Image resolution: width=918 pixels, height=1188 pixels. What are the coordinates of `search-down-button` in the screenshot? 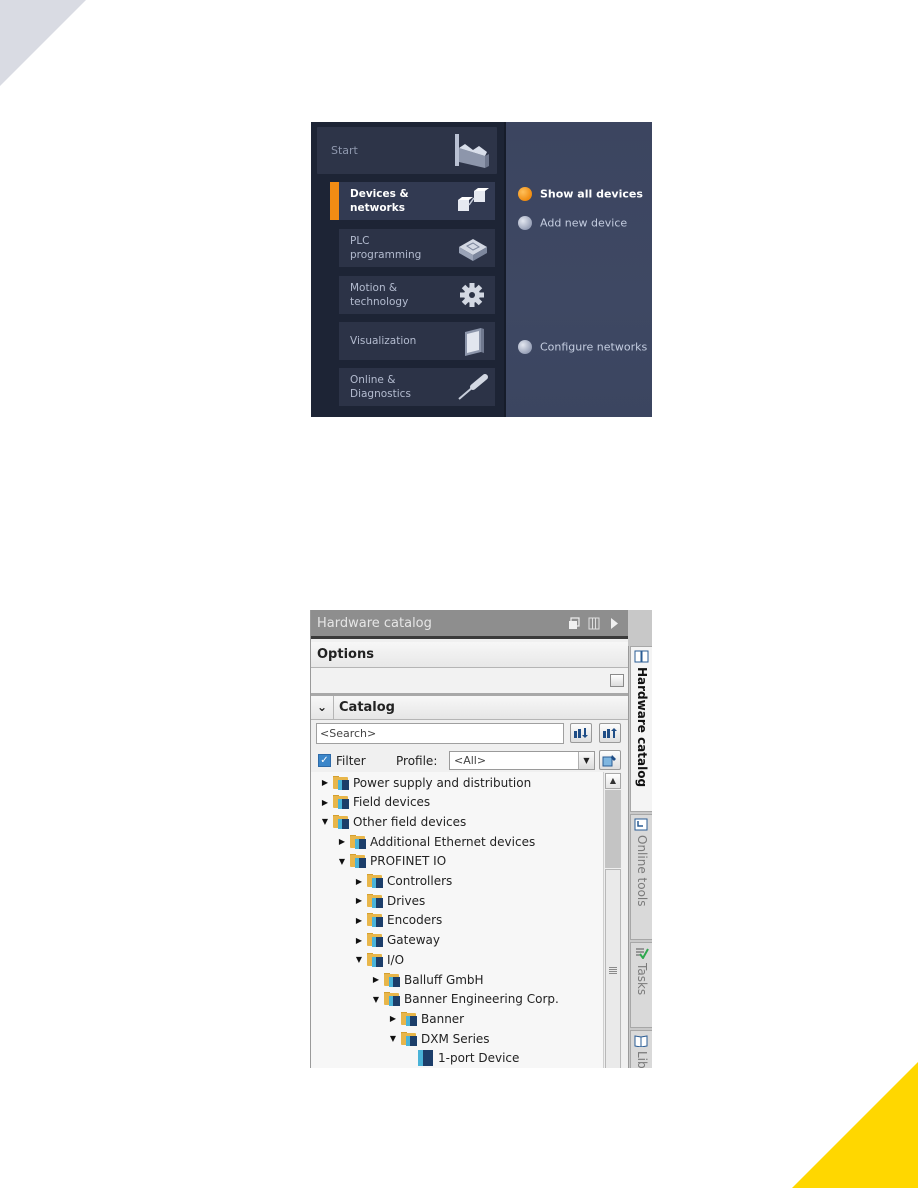 It's located at (581, 733).